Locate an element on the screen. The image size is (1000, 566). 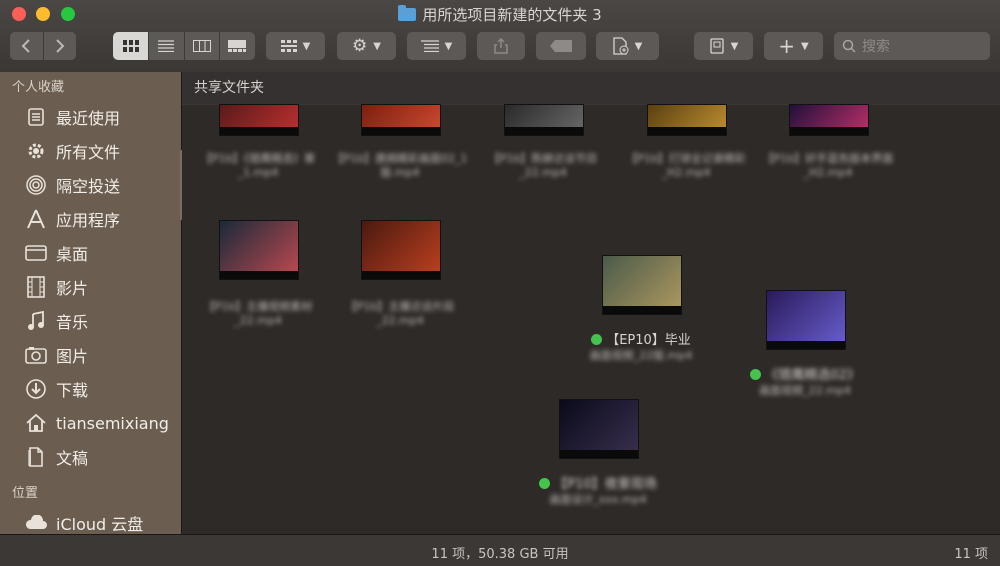
sidebar-item-movies: 影片 is located at coordinates (90, 287).